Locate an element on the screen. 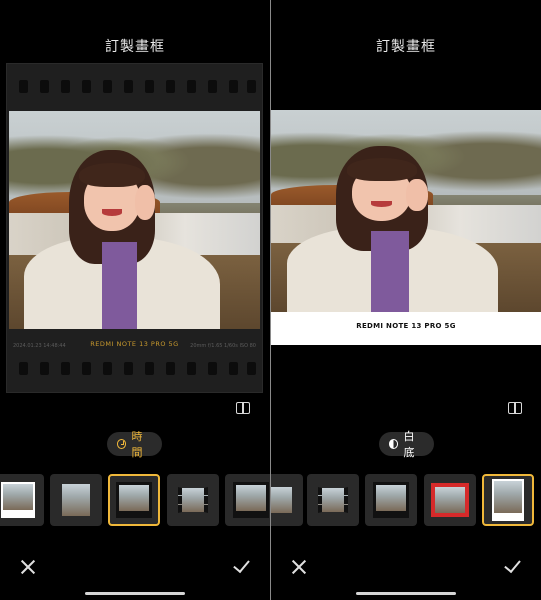  frame-option-white-selected is located at coordinates (508, 500).